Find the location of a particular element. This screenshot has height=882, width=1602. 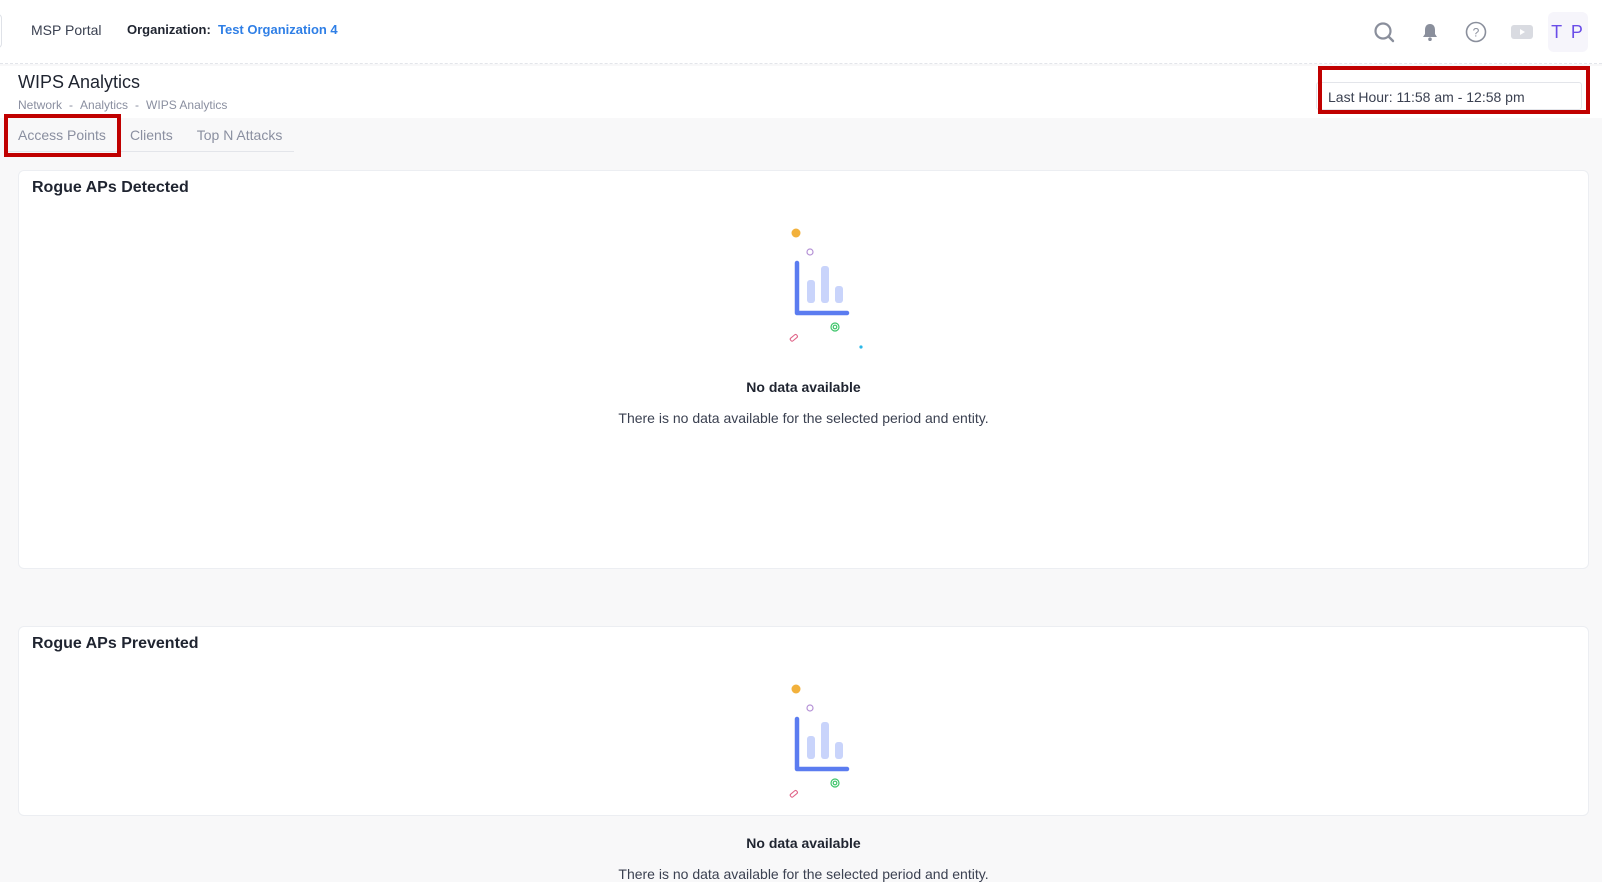

tab-top-n-attacks: Top N Attacks is located at coordinates (240, 134).